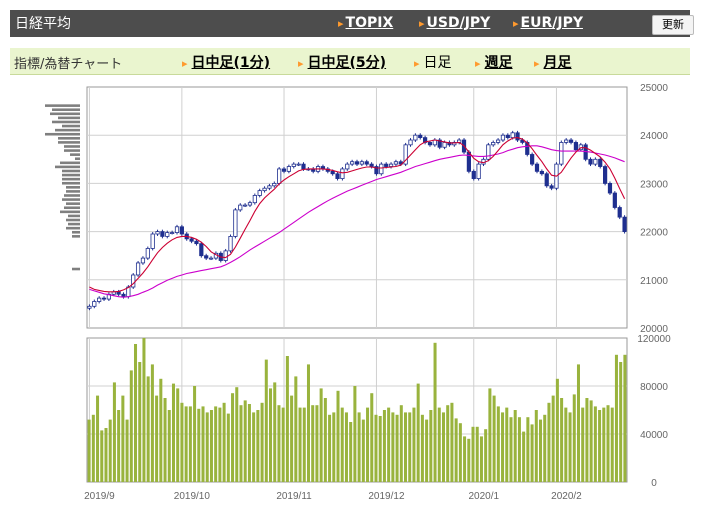 The width and height of the screenshot is (701, 526). What do you see at coordinates (455, 23) in the screenshot?
I see `link-usdjpy: USD/JPY` at bounding box center [455, 23].